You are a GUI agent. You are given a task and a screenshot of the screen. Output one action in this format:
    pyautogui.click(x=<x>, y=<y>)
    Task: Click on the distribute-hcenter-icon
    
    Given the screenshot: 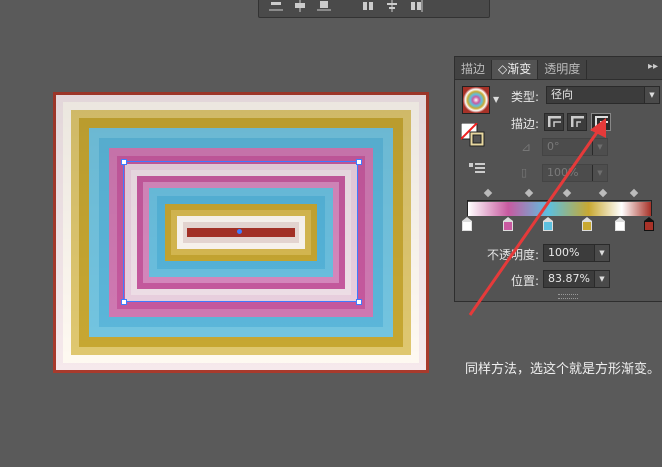 What is the action you would take?
    pyautogui.click(x=392, y=6)
    